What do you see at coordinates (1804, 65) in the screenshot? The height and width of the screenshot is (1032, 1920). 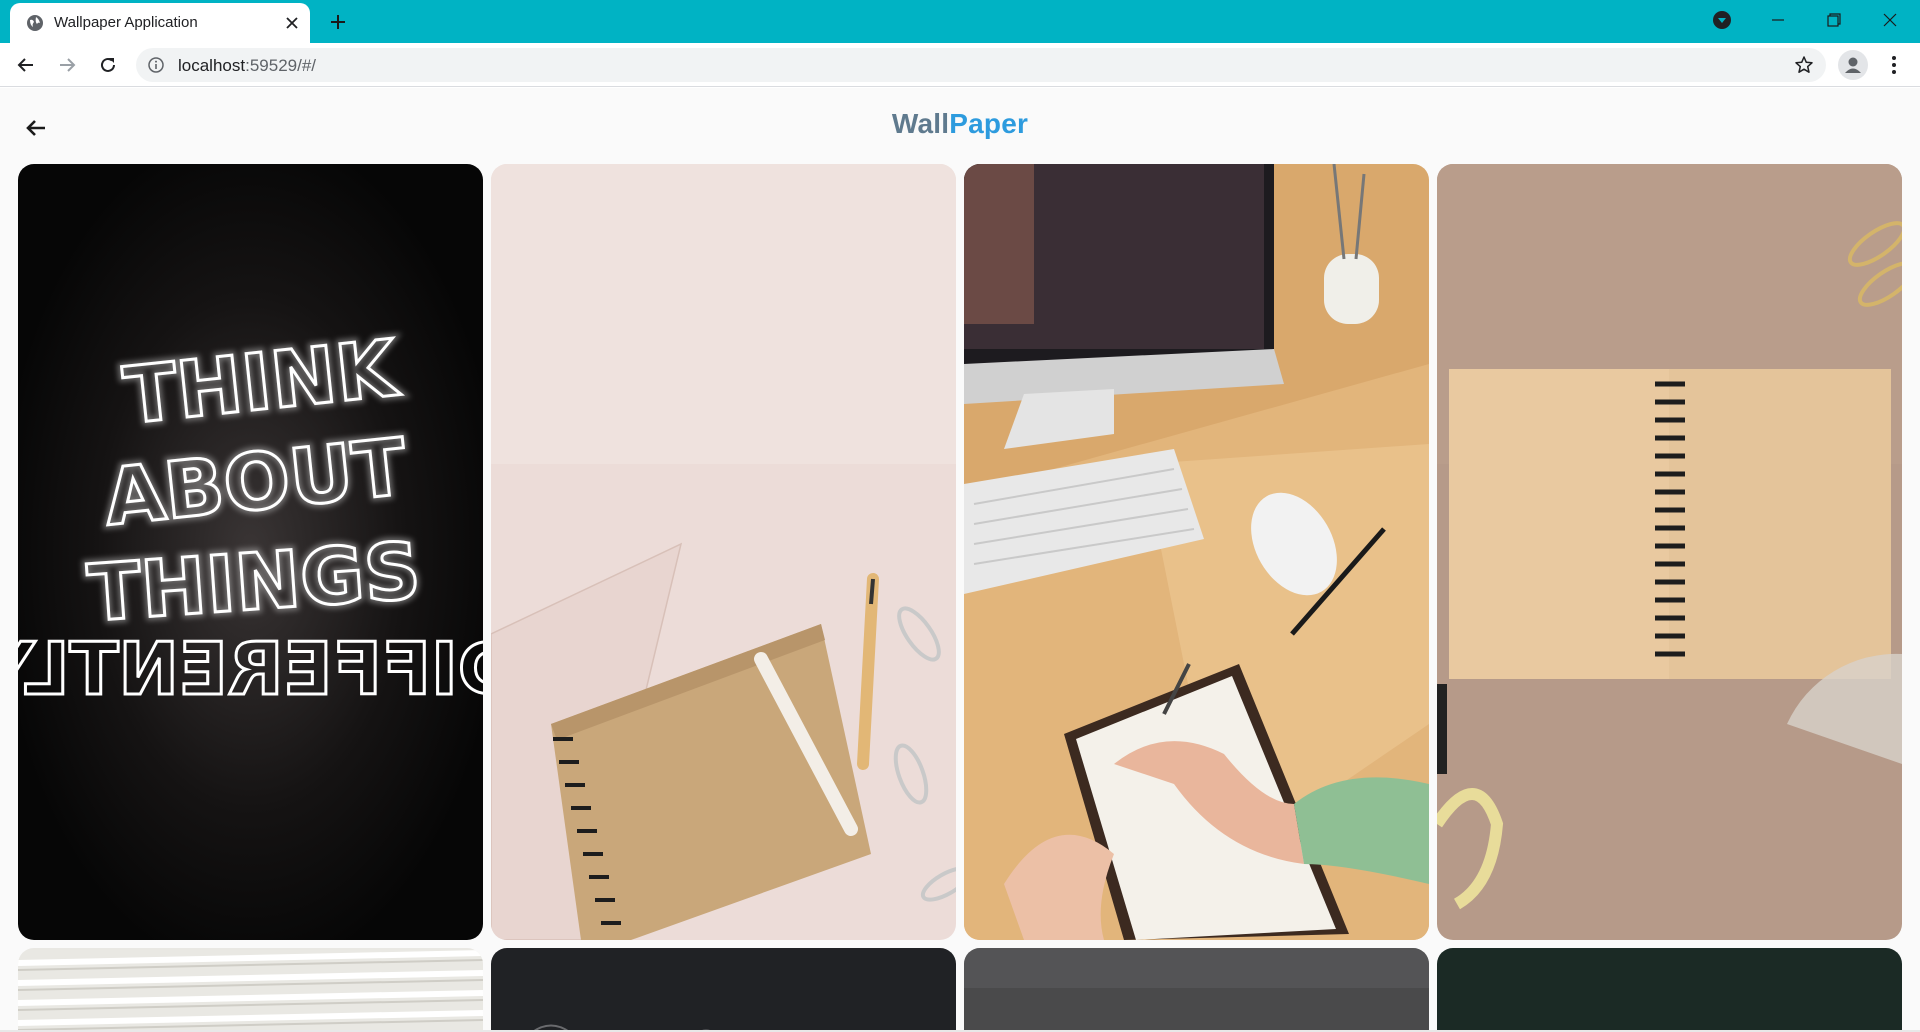 I see `star-icon` at bounding box center [1804, 65].